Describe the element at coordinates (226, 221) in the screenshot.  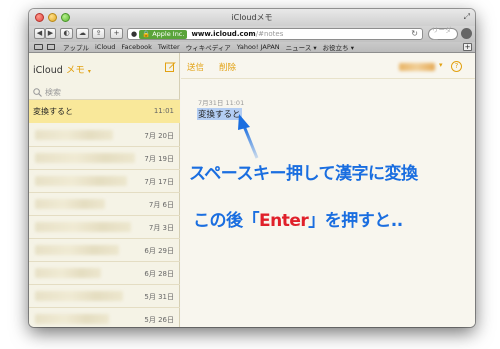
I see `annotation-prefix: この後「` at that location.